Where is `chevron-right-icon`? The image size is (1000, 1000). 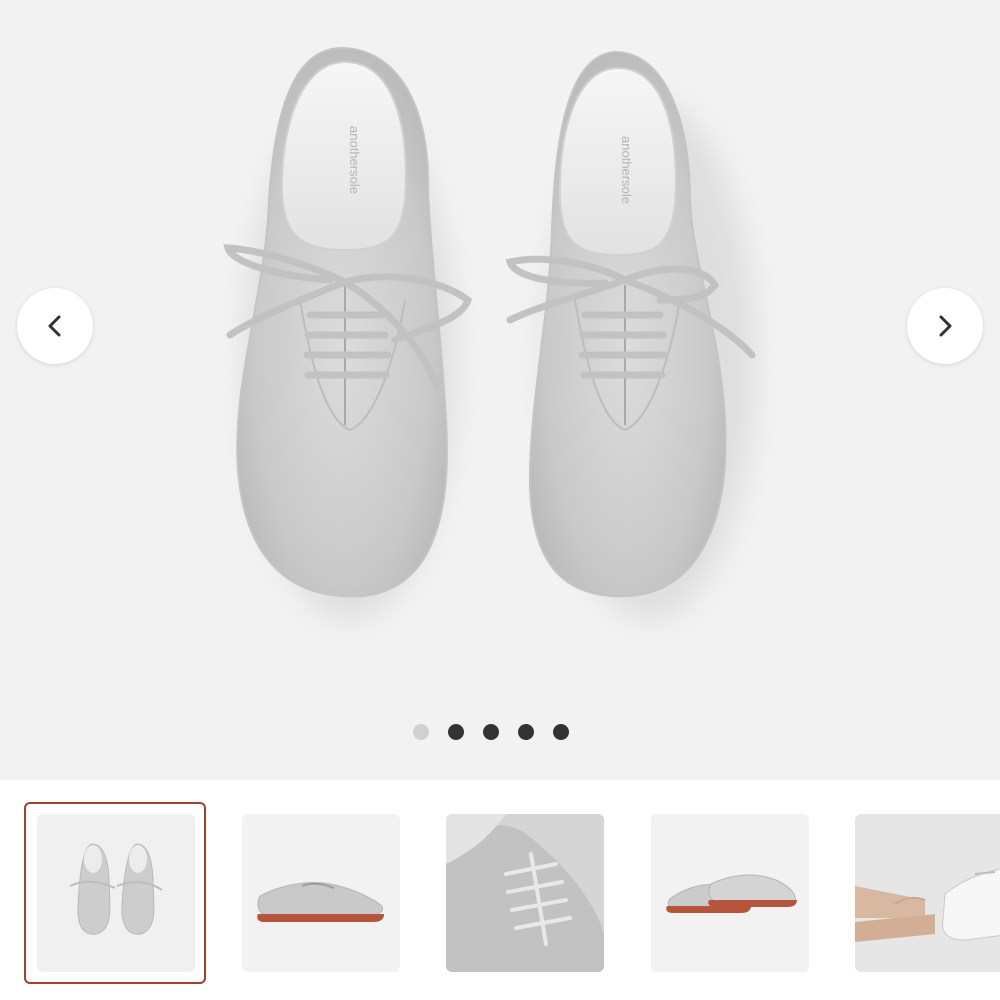
chevron-right-icon is located at coordinates (945, 326).